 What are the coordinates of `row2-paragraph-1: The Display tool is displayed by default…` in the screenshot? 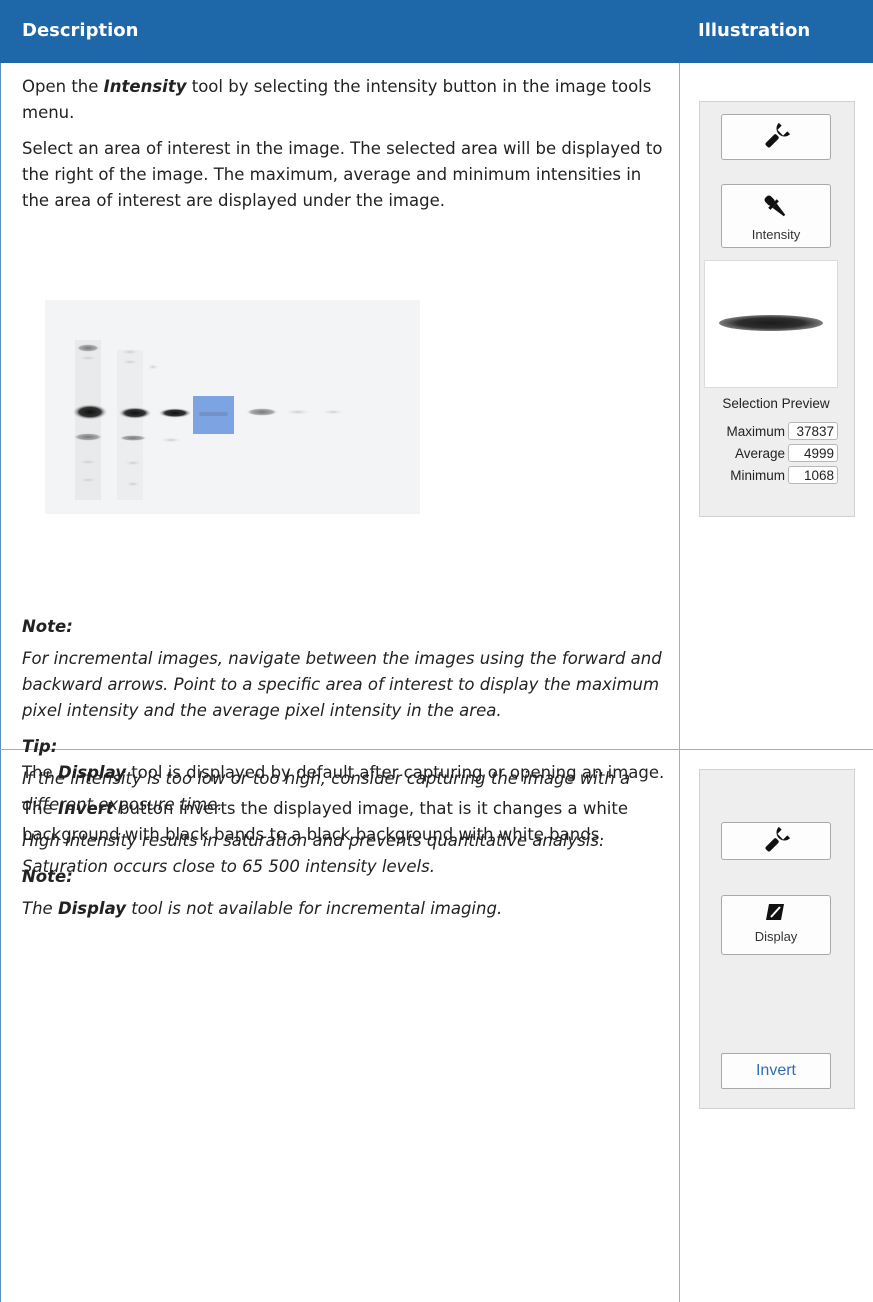 It's located at (343, 772).